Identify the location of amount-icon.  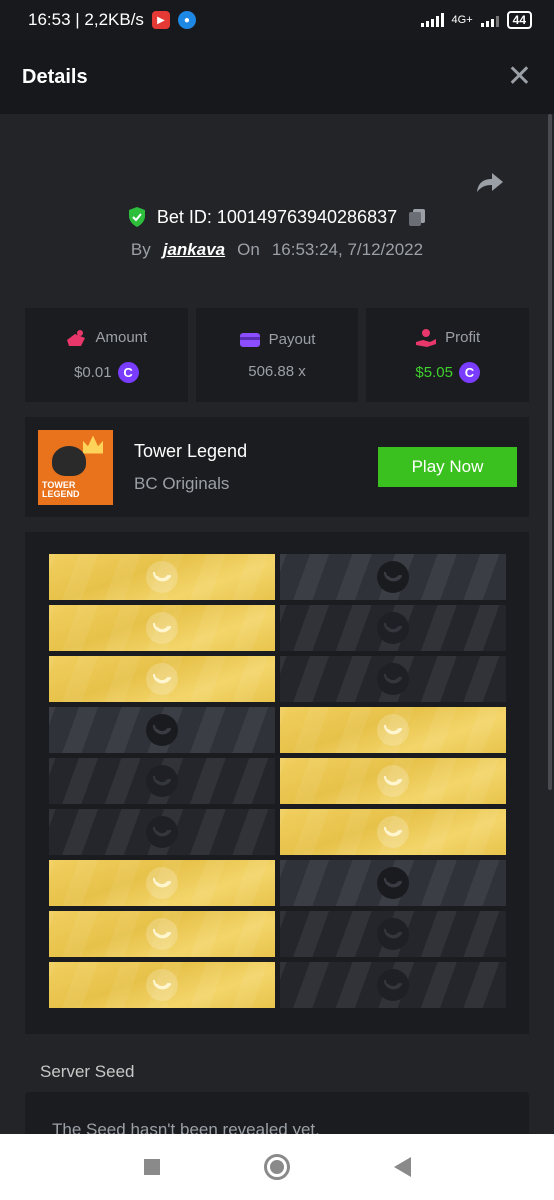
(76, 337).